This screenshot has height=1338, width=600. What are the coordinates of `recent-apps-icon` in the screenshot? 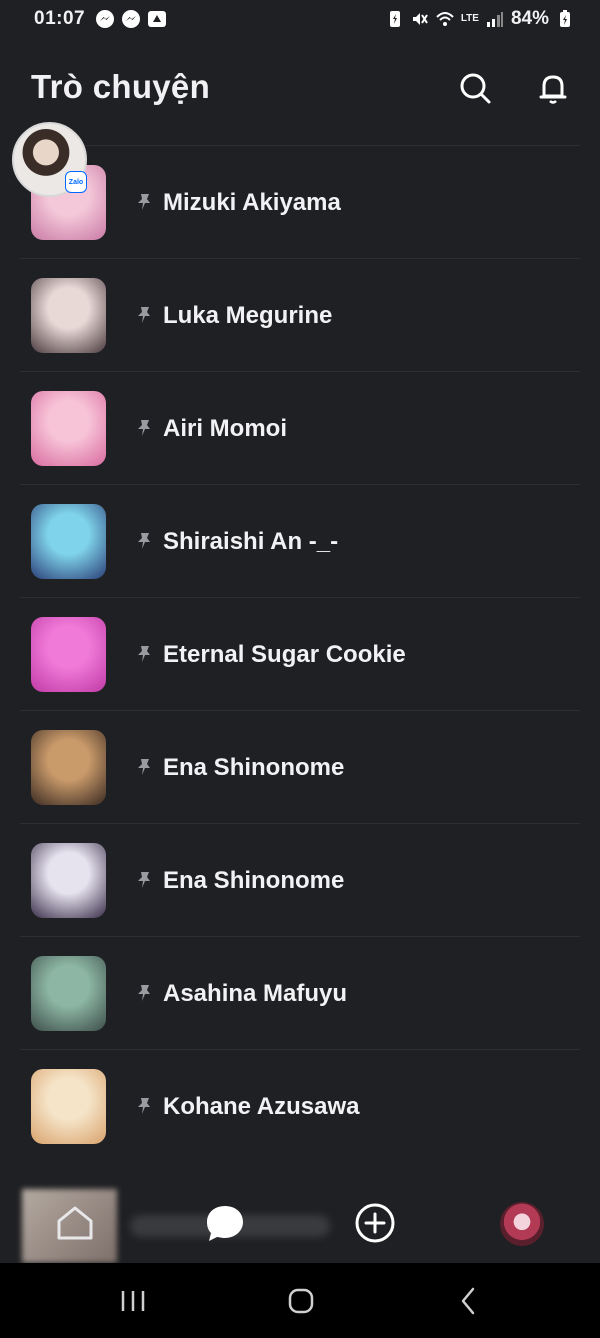 It's located at (133, 1301).